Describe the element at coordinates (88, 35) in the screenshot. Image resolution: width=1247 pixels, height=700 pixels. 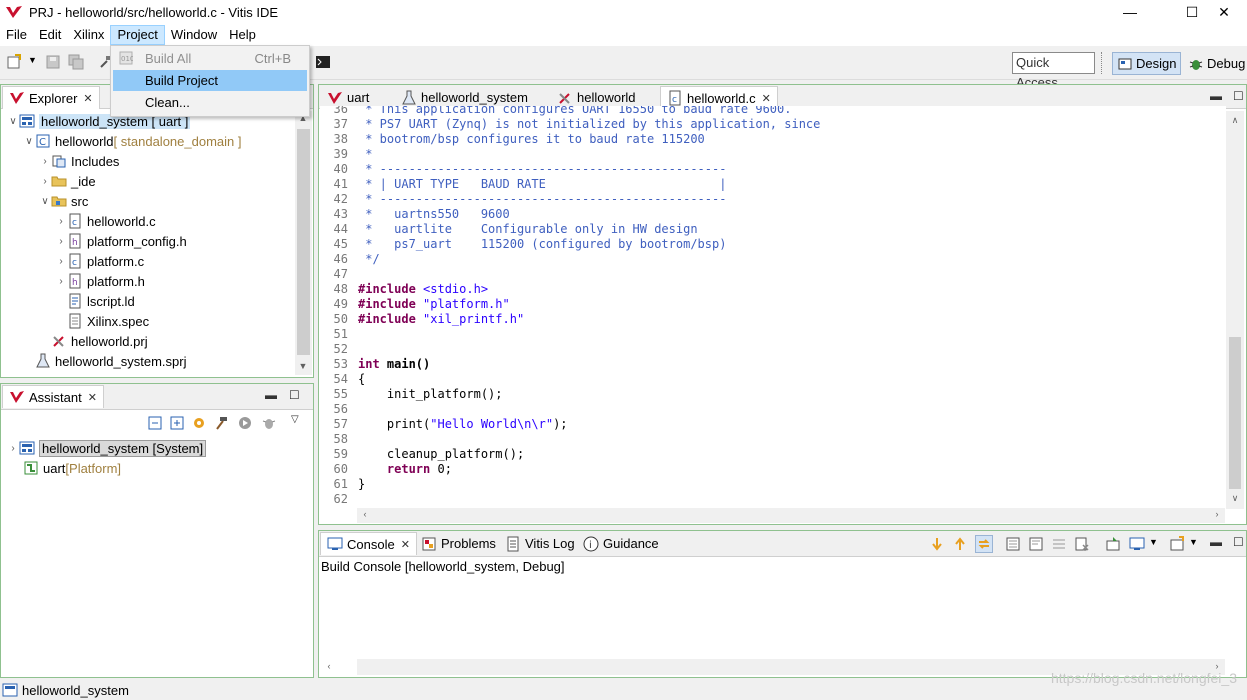
I see `menu-xilinx: Xilinx` at that location.